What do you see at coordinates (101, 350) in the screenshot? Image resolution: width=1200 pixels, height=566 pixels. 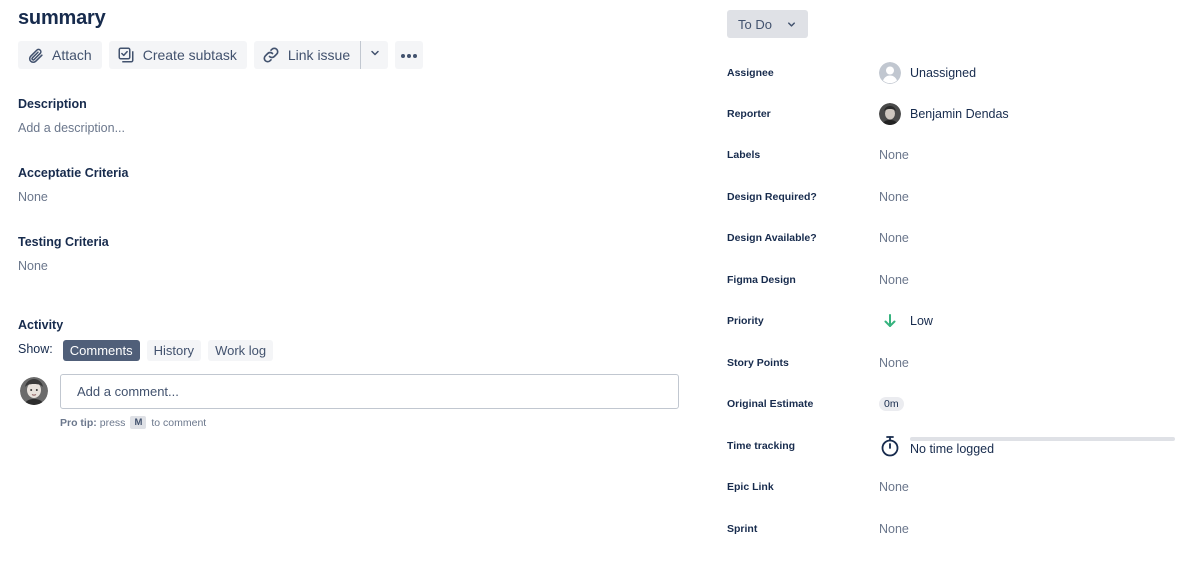 I see `tab-comments: Comments` at bounding box center [101, 350].